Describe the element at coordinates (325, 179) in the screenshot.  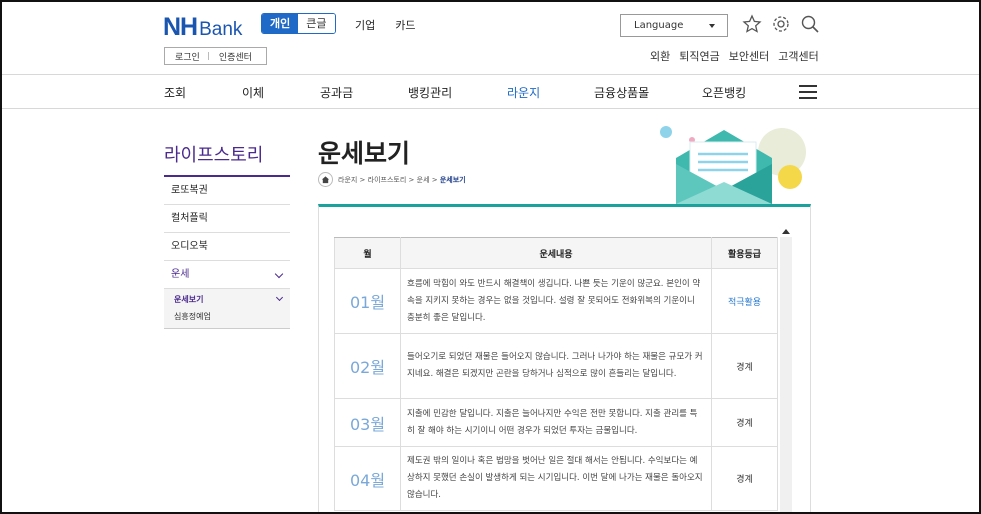
I see `home-icon` at that location.